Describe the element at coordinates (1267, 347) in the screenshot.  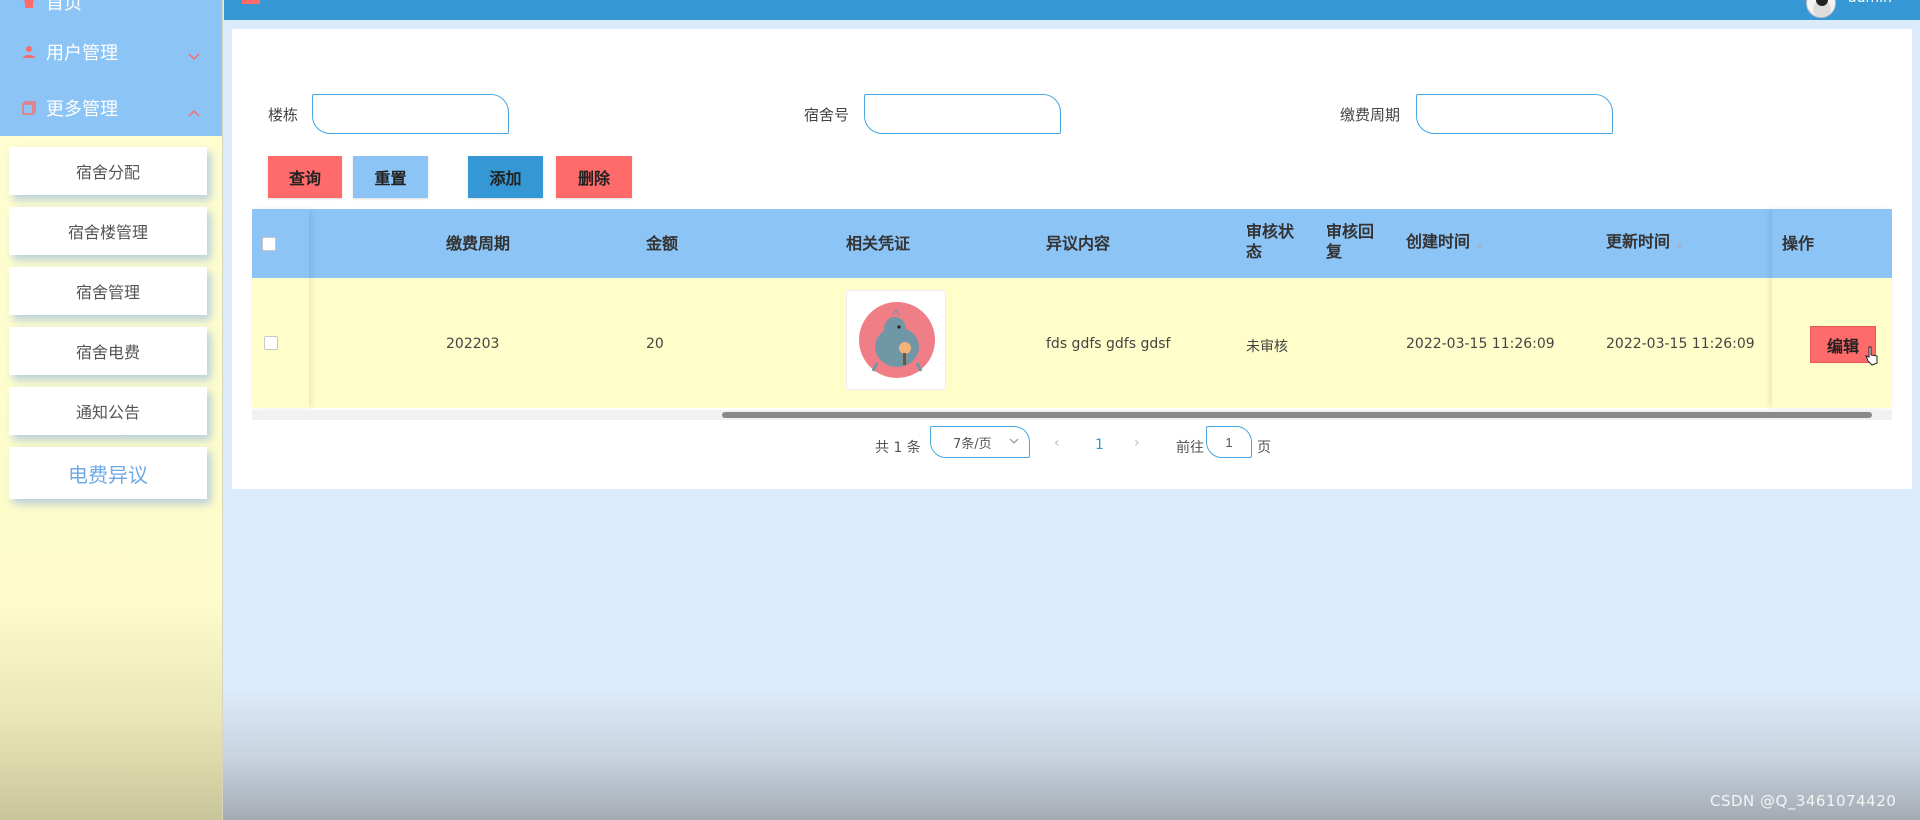
I see `cell-review-status: 未审核` at that location.